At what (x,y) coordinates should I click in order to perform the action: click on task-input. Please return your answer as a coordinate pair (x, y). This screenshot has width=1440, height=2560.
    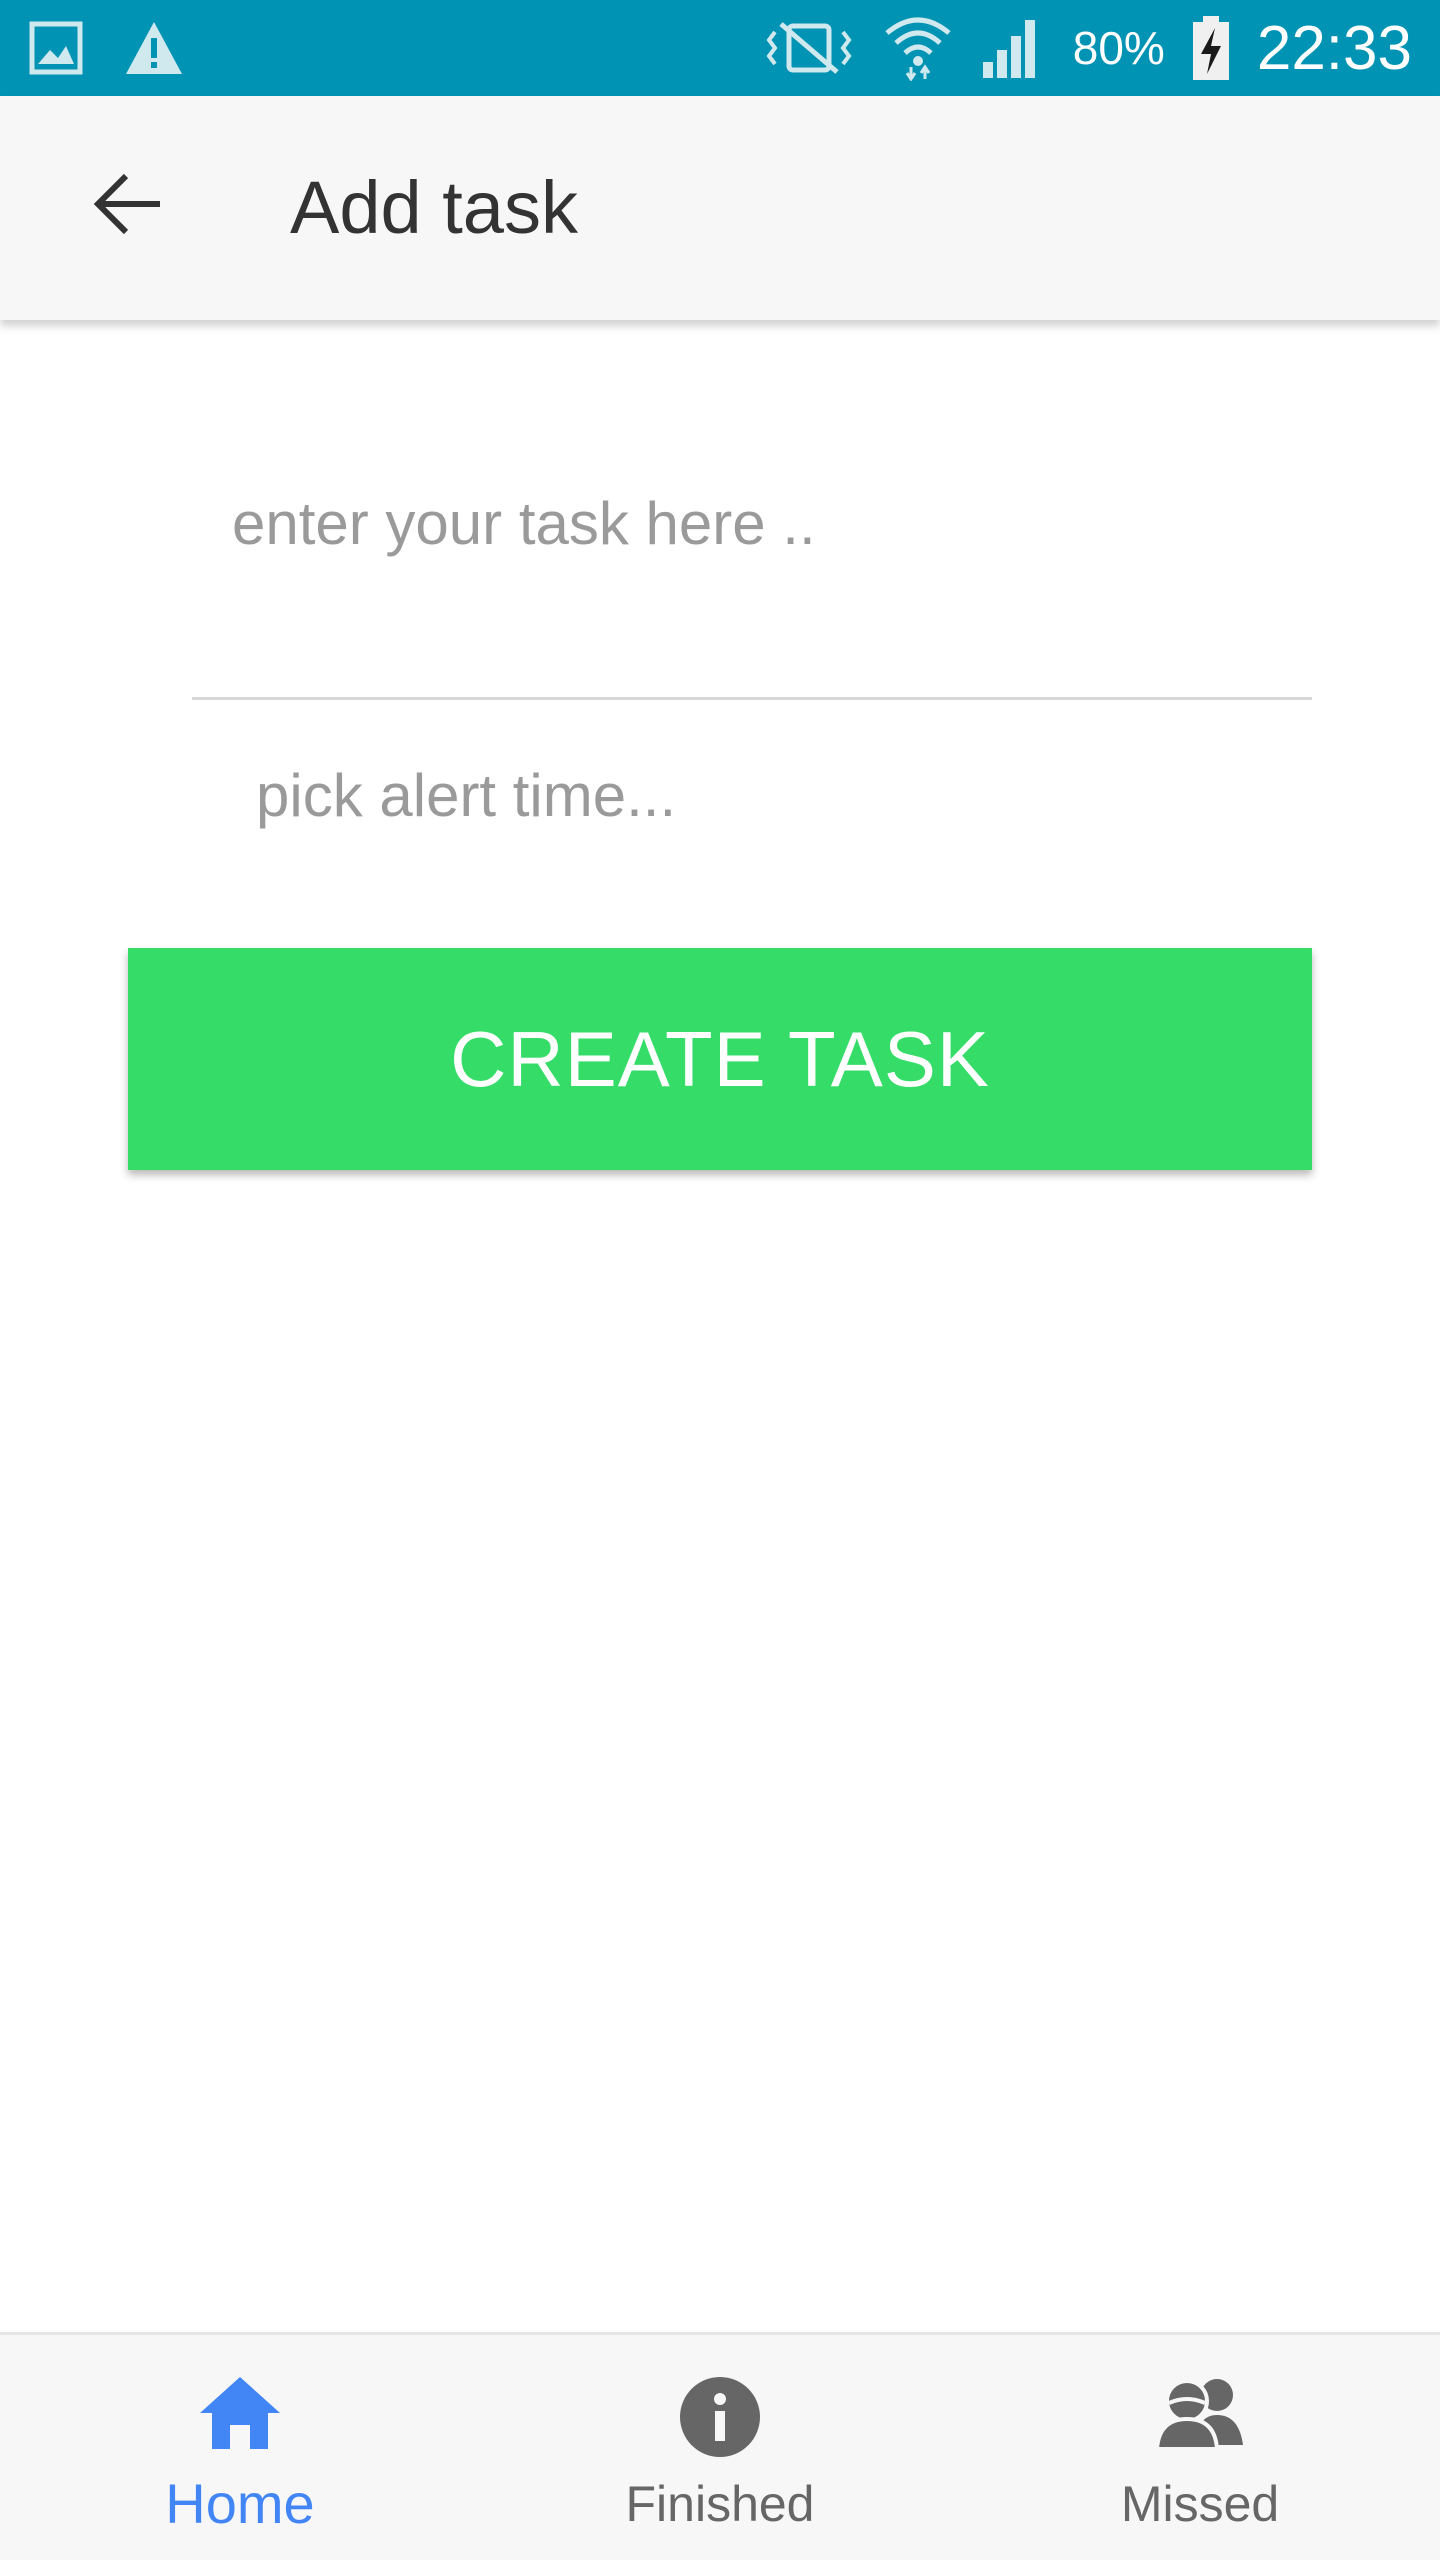
    Looking at the image, I should click on (752, 585).